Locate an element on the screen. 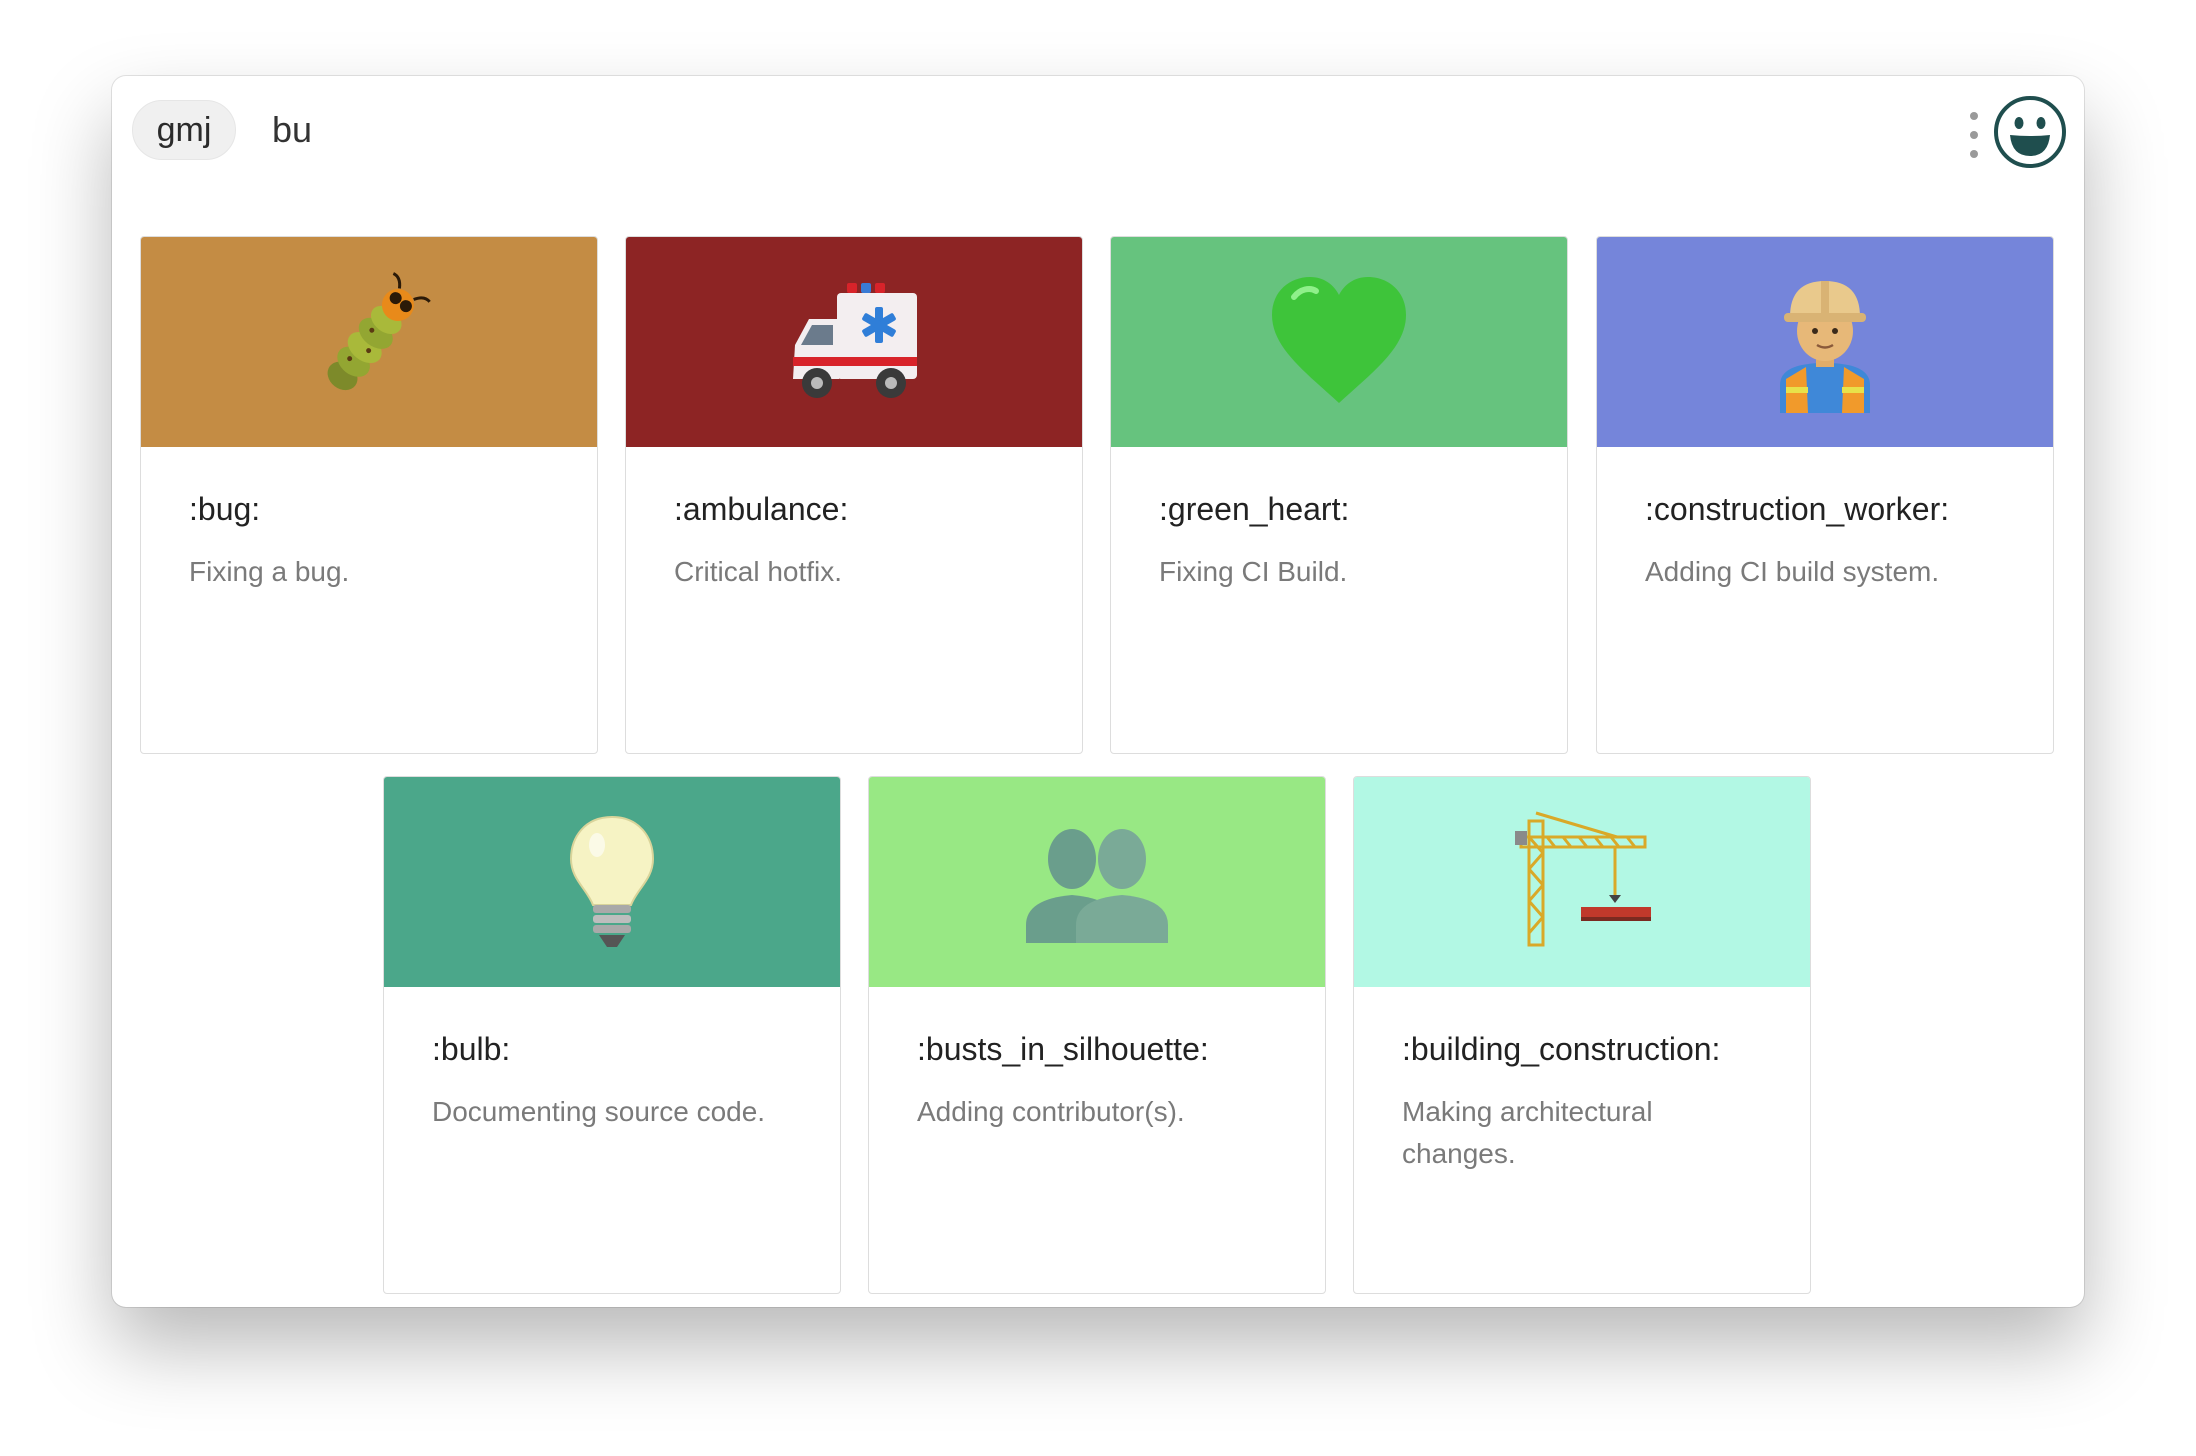 Image resolution: width=2196 pixels, height=1456 pixels. emoji-description: Fixing CI Build. is located at coordinates (1253, 571).